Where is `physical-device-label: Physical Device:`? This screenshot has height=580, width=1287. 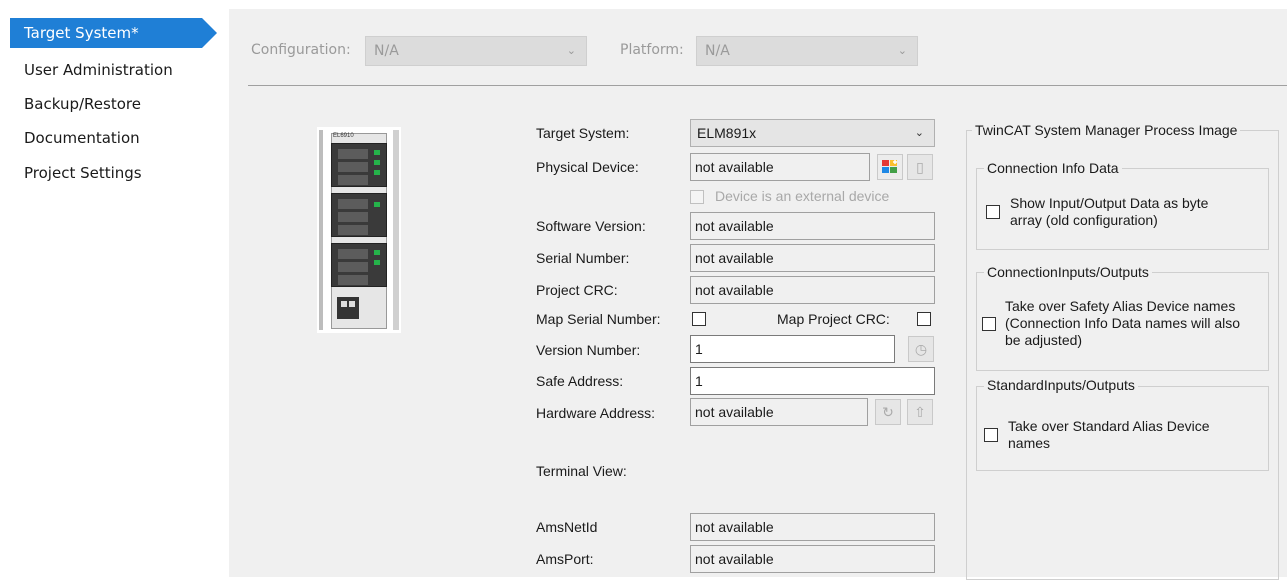
physical-device-label: Physical Device: is located at coordinates (587, 167).